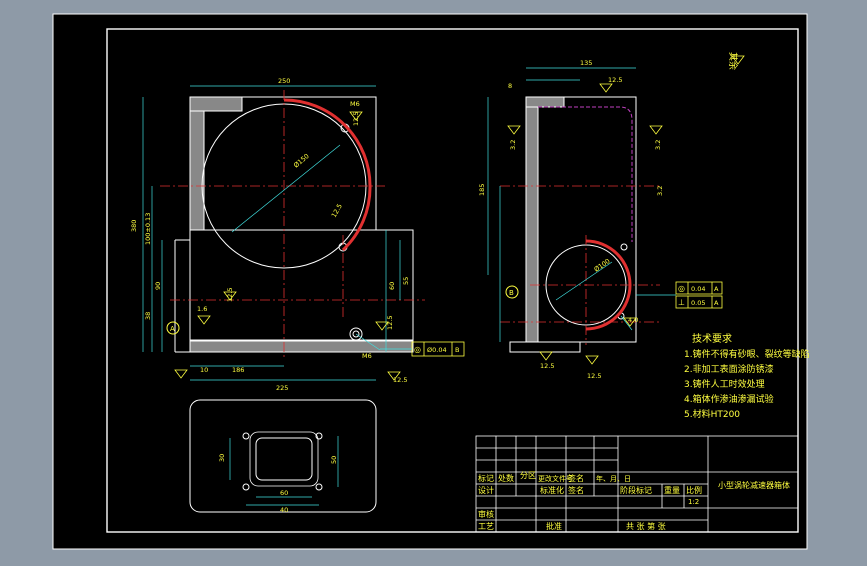 Image resolution: width=867 pixels, height=566 pixels. What do you see at coordinates (754, 485) in the screenshot?
I see `part-name: 小型涡轮减速器箱体` at bounding box center [754, 485].